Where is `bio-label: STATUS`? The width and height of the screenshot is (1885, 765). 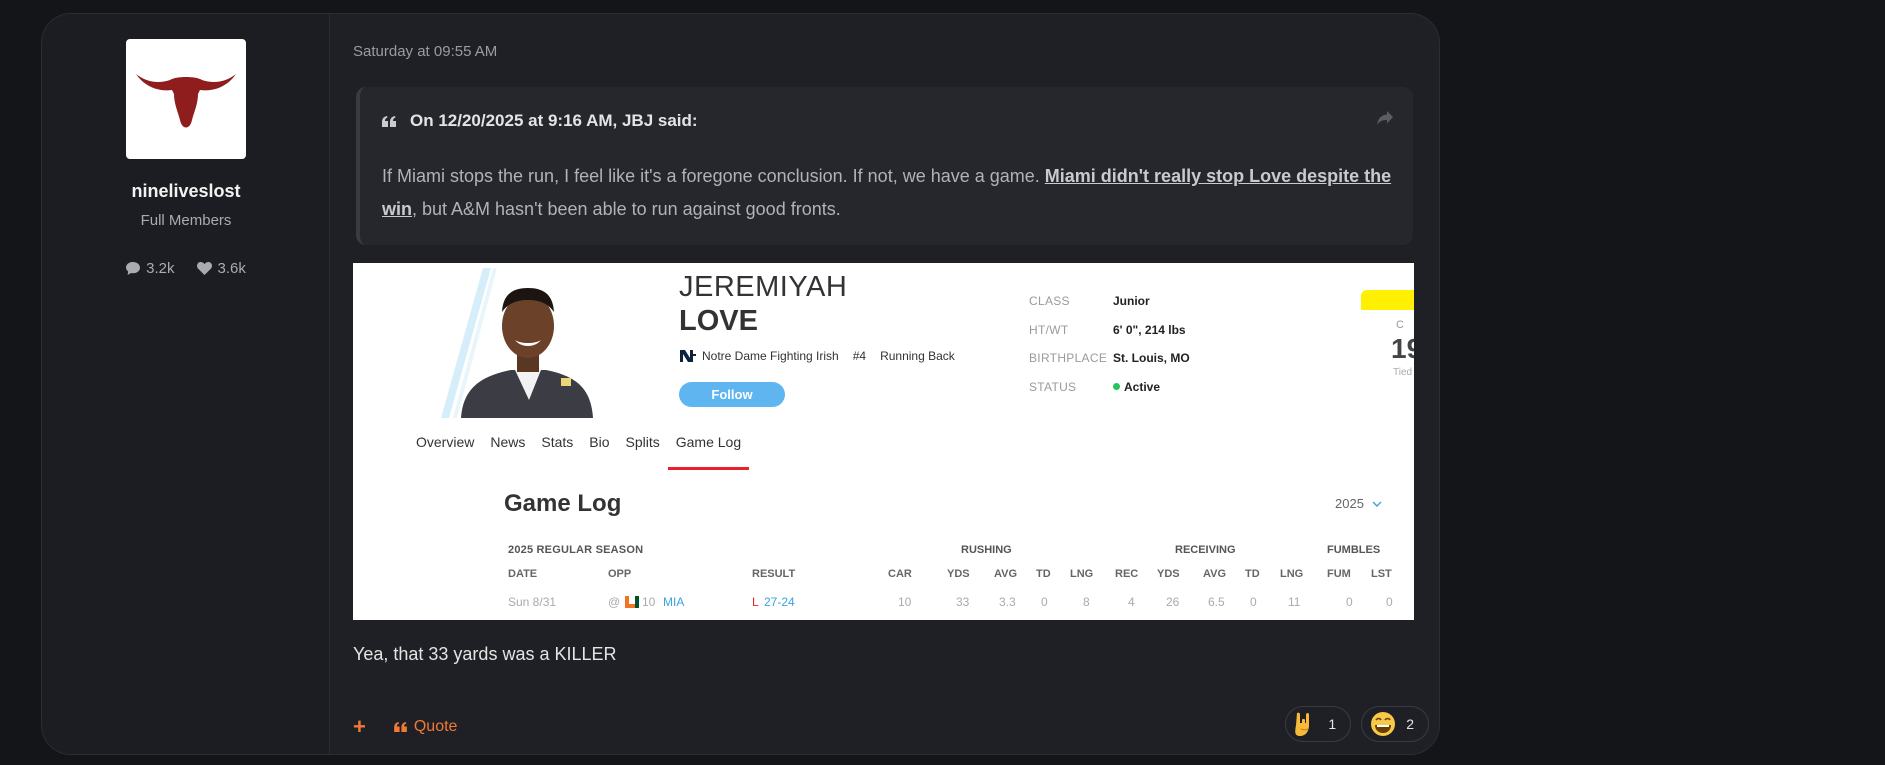 bio-label: STATUS is located at coordinates (1053, 386).